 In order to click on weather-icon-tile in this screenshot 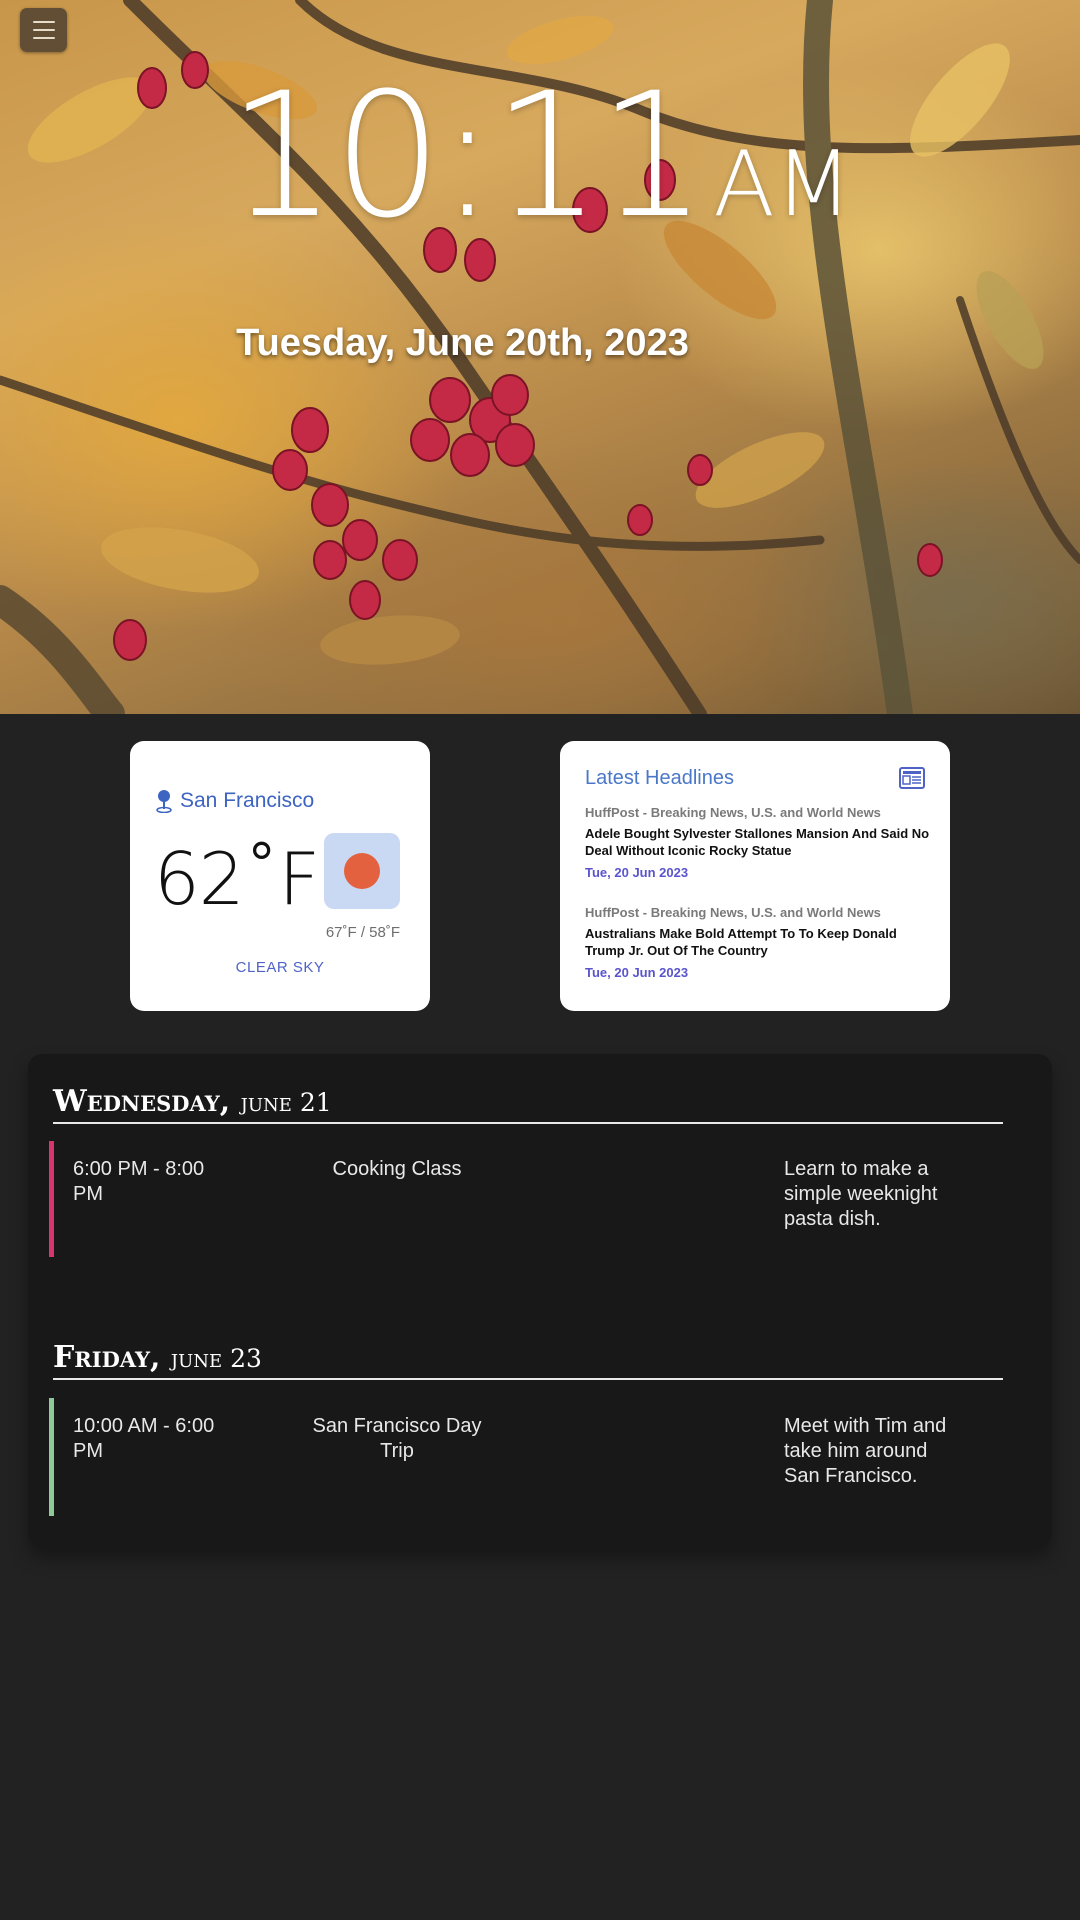, I will do `click(362, 871)`.